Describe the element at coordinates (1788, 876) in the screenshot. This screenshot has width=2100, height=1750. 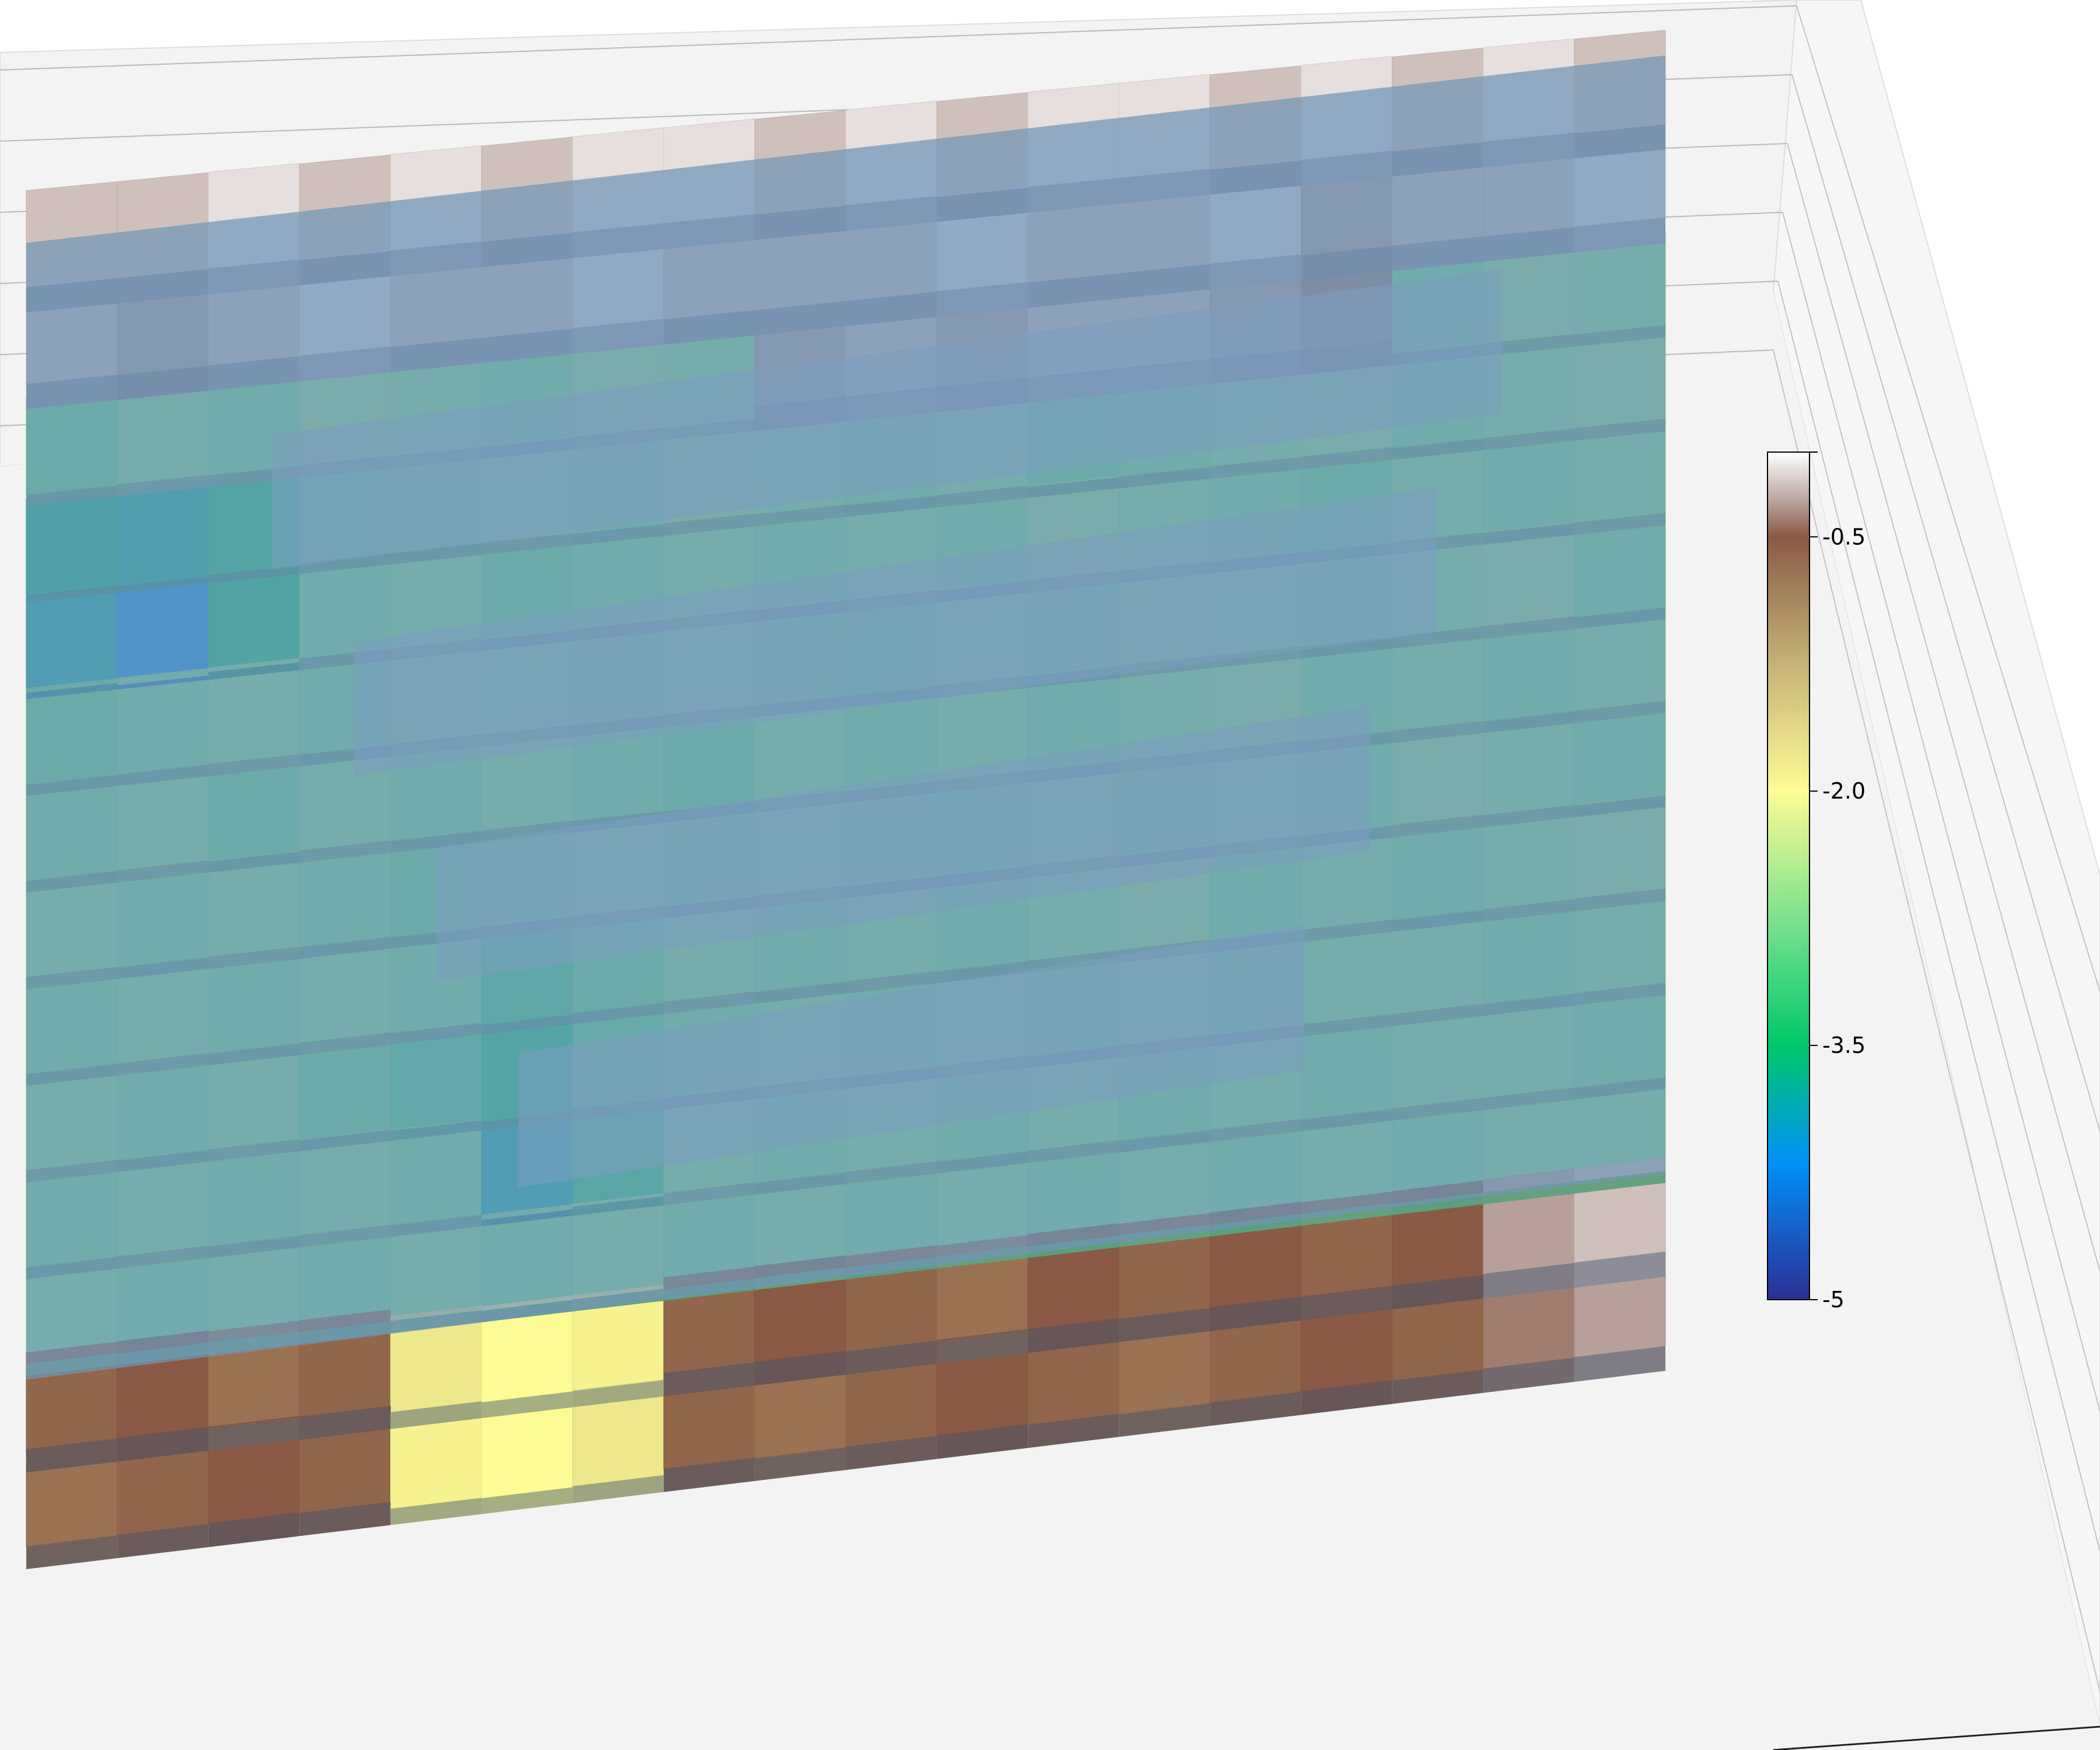
I see `colorbar-bar` at that location.